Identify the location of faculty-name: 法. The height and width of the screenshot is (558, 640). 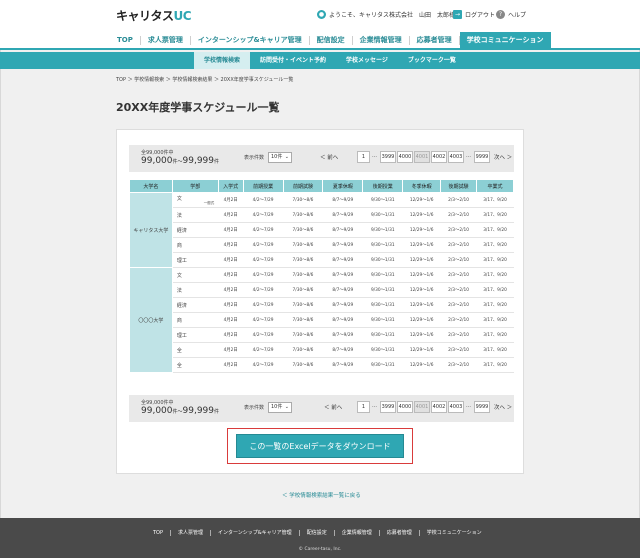
(179, 290).